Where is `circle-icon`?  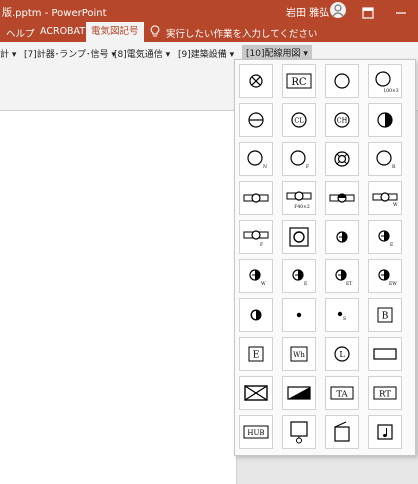 circle-icon is located at coordinates (342, 81).